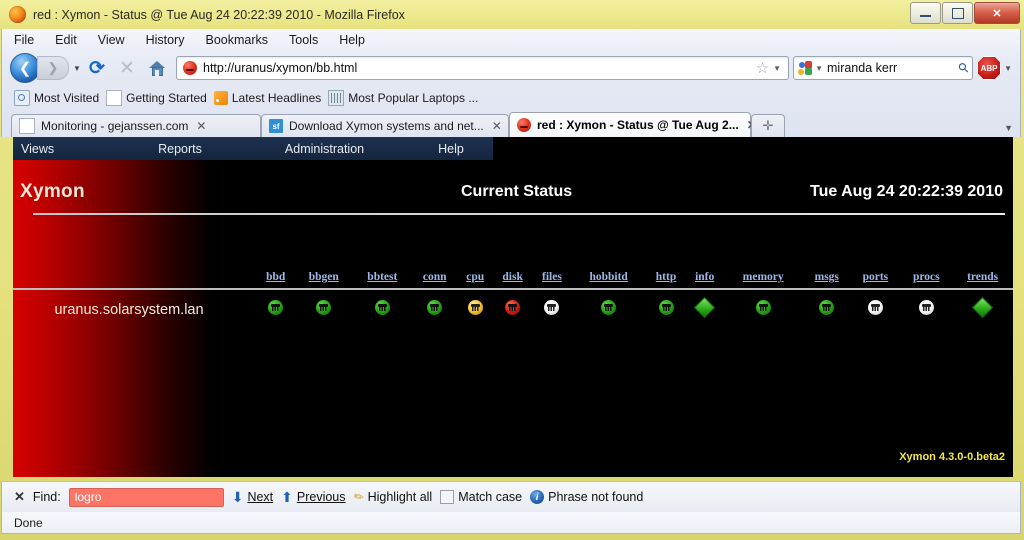 This screenshot has width=1024, height=540. I want to click on header-divider, so click(519, 214).